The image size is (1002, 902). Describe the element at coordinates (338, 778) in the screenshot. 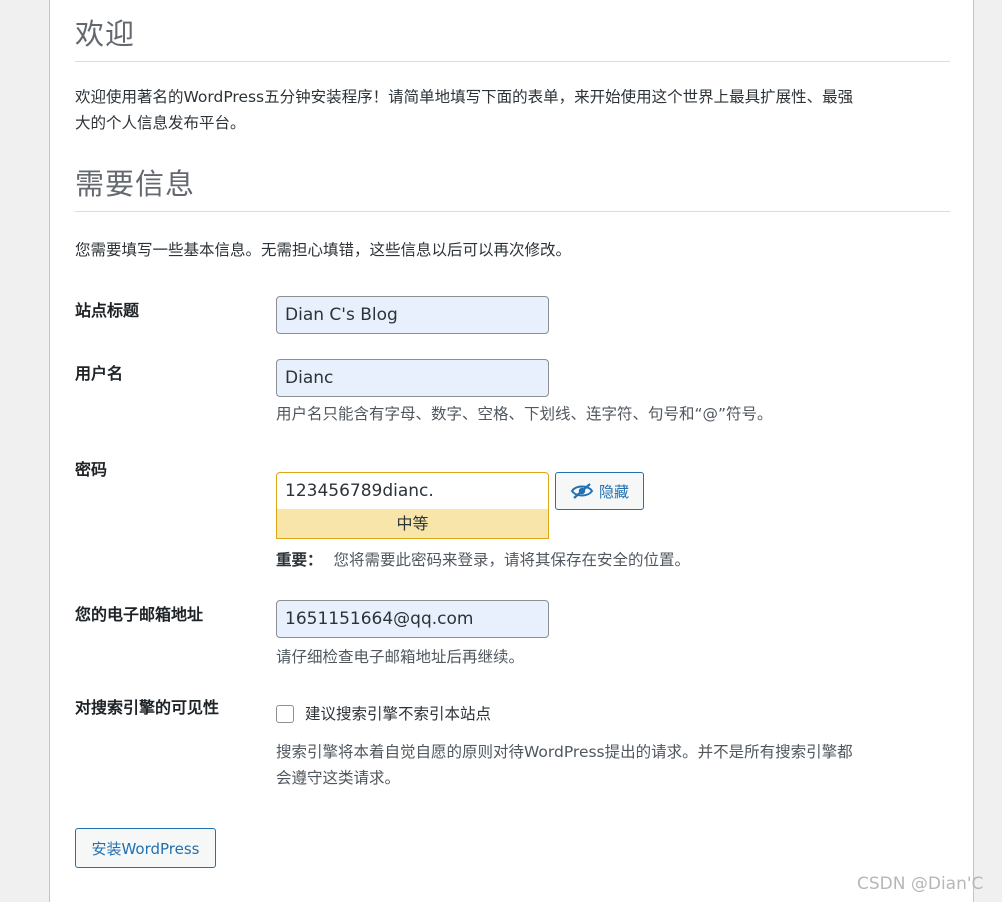

I see `search-visibility-note-line-2: 会遵守这类请求。` at that location.